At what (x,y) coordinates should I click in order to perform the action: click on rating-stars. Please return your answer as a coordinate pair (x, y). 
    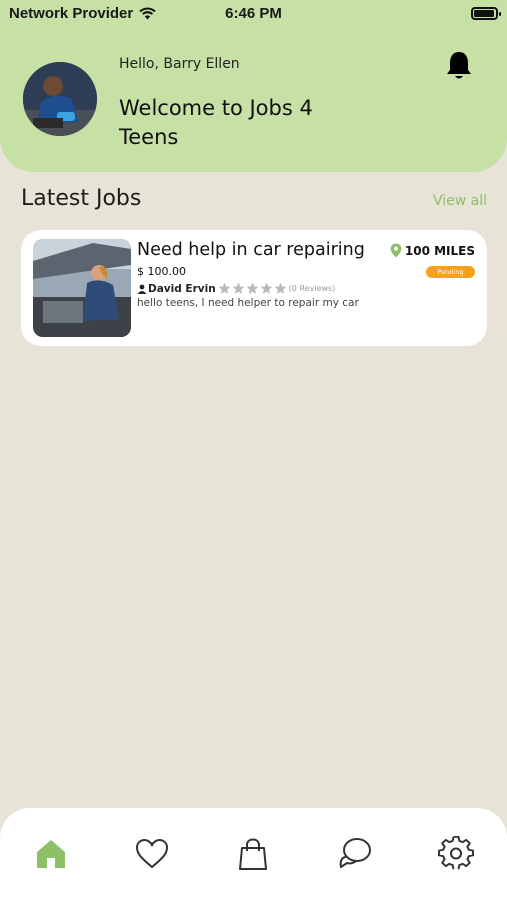
    Looking at the image, I should click on (253, 288).